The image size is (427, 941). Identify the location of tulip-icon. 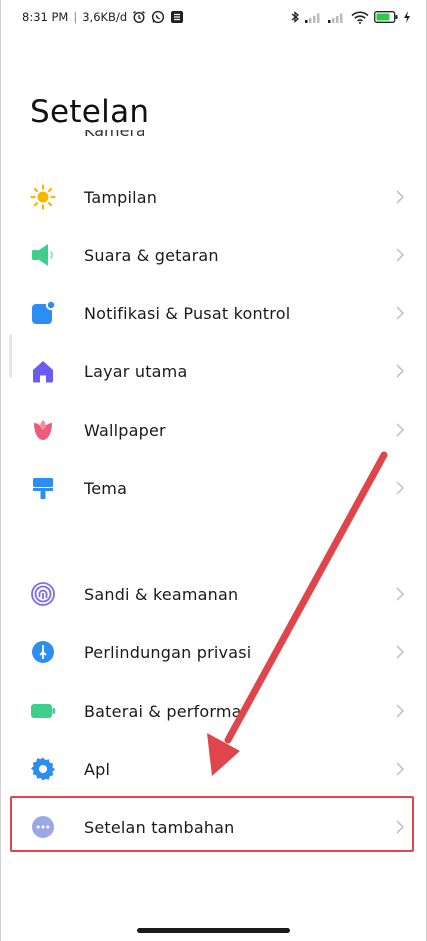
(43, 430).